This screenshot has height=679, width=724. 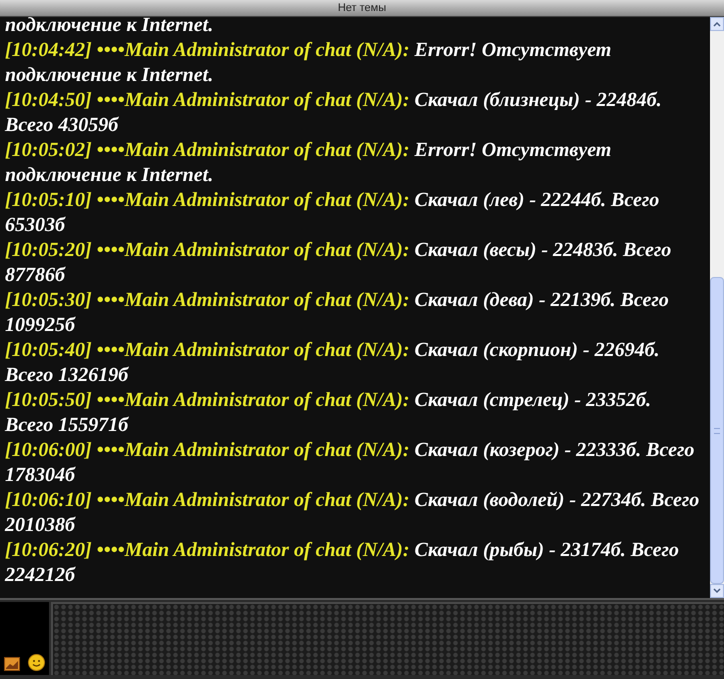 I want to click on chat-message: [10:04:50] ••••Main Administrator of chat (N/A): Скачал (близнецы) - 22484б. Всего 43059б, so click(x=334, y=113).